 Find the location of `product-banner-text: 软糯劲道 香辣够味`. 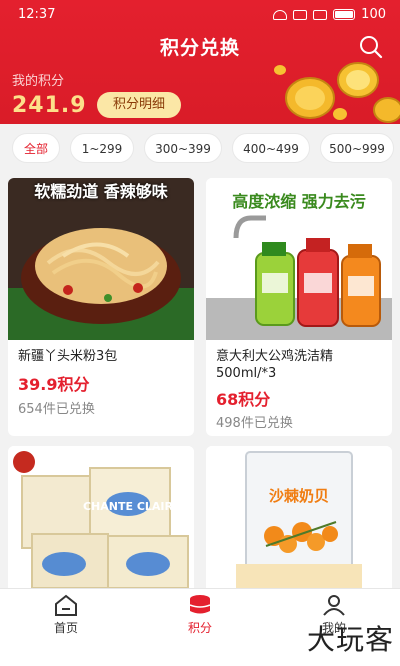

product-banner-text: 软糯劲道 香辣够味 is located at coordinates (101, 191).